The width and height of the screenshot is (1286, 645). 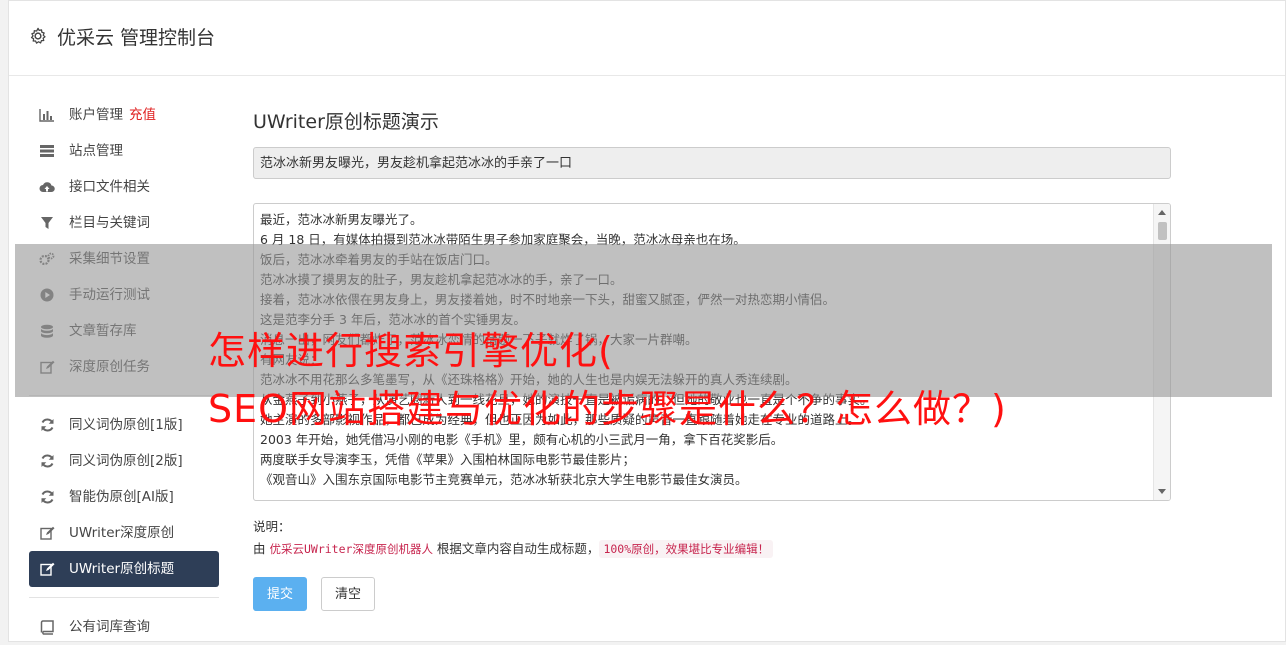 What do you see at coordinates (109, 627) in the screenshot?
I see `sidebar-item-label: 公有词库查询` at bounding box center [109, 627].